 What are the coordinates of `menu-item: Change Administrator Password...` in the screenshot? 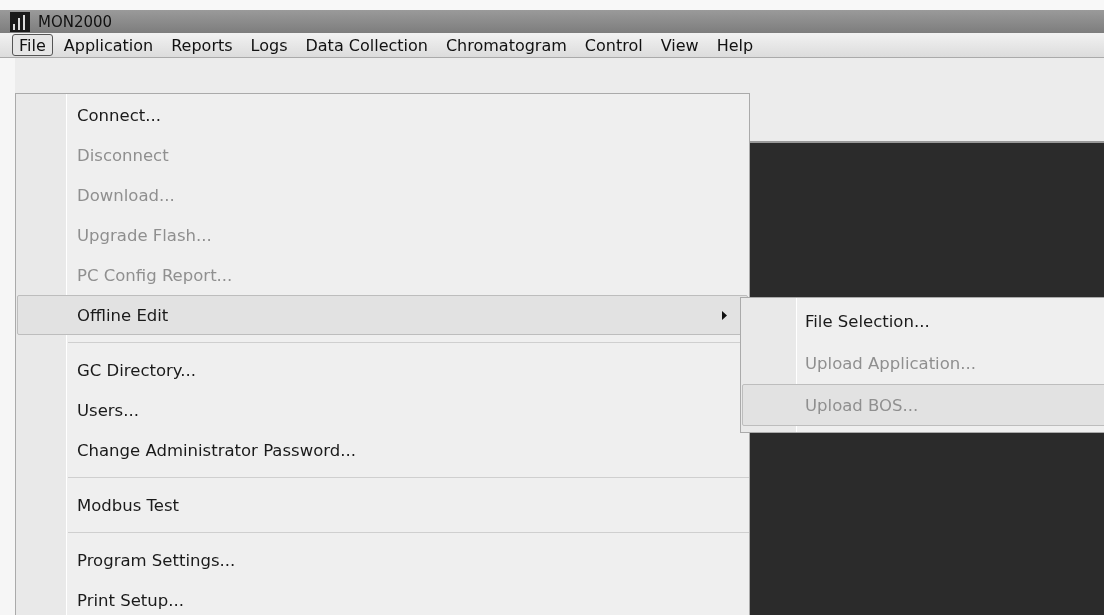 It's located at (382, 450).